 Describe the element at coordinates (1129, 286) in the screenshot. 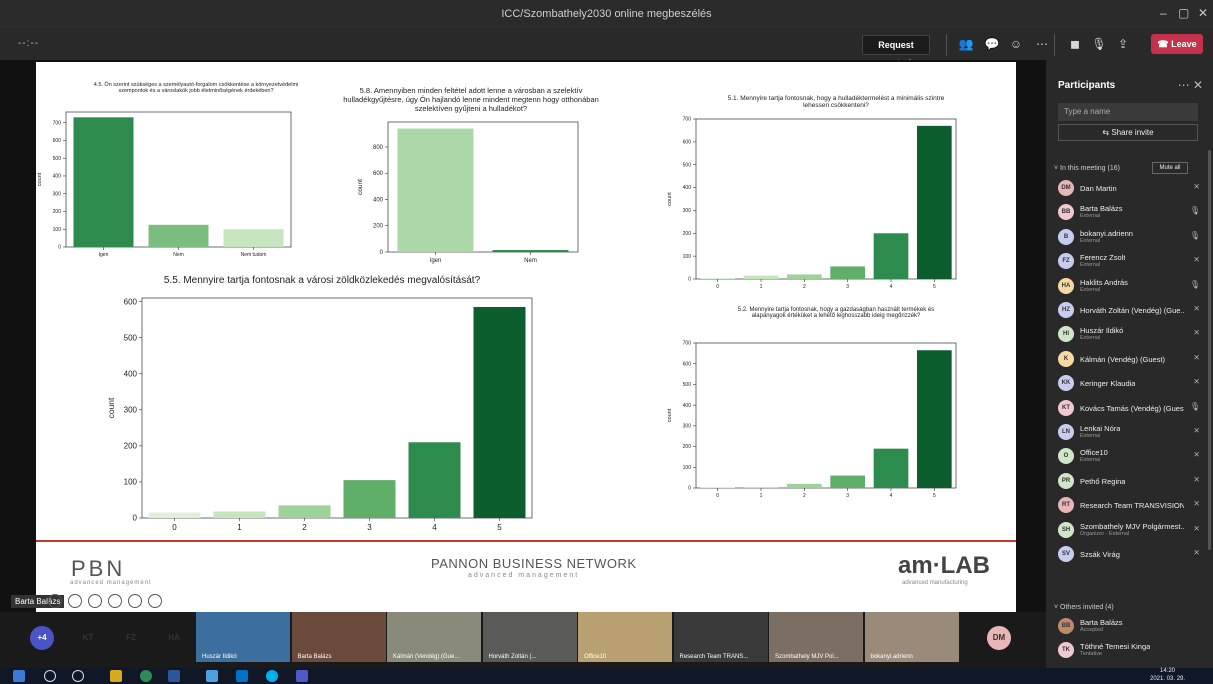

I see `participant-row: HA Haklits András External 🎙` at that location.